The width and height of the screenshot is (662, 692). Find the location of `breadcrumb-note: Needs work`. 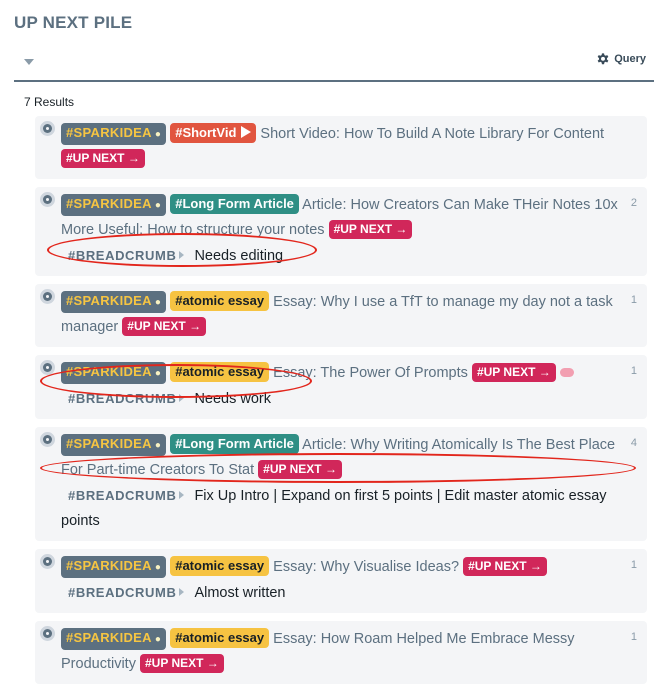

breadcrumb-note: Needs work is located at coordinates (232, 399).